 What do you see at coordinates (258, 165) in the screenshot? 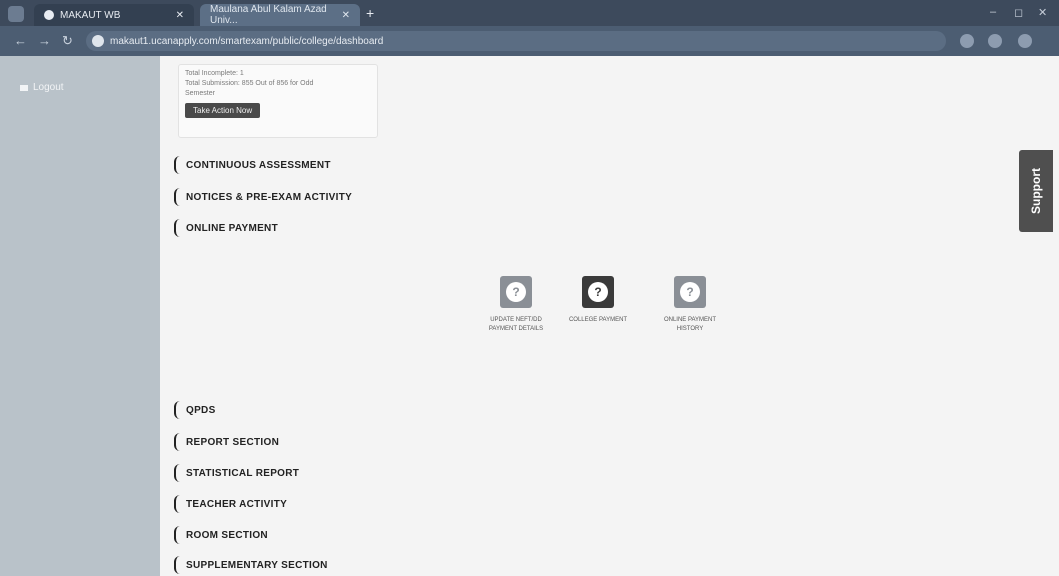
I see `section-label: CONTINUOUS ASSESSMENT` at bounding box center [258, 165].